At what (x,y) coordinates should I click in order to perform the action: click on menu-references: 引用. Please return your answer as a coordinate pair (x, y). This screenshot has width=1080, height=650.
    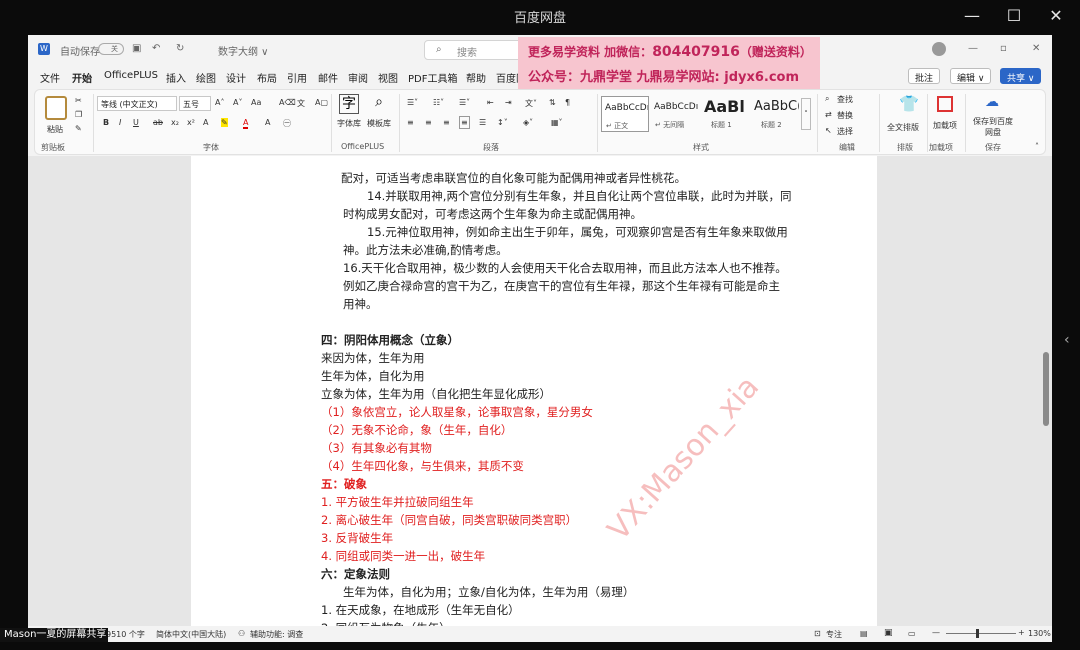
    Looking at the image, I should click on (297, 77).